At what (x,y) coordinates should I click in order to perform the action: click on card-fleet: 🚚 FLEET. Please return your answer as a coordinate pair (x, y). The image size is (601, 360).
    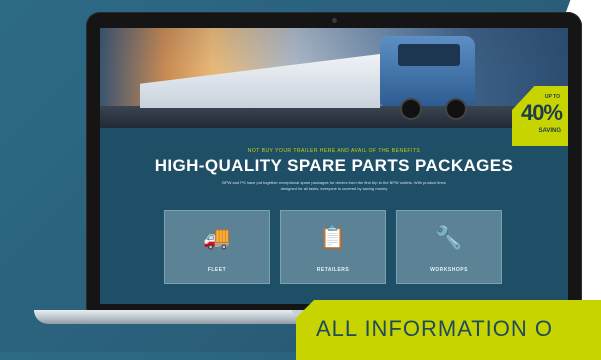
    Looking at the image, I should click on (217, 247).